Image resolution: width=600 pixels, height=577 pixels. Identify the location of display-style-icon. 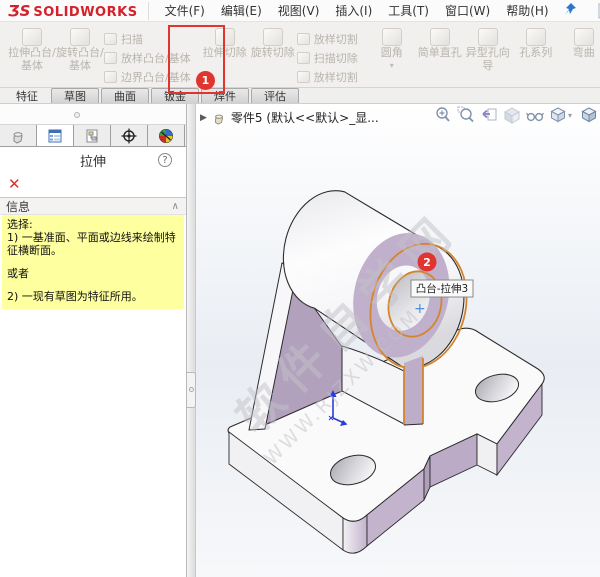
(589, 115).